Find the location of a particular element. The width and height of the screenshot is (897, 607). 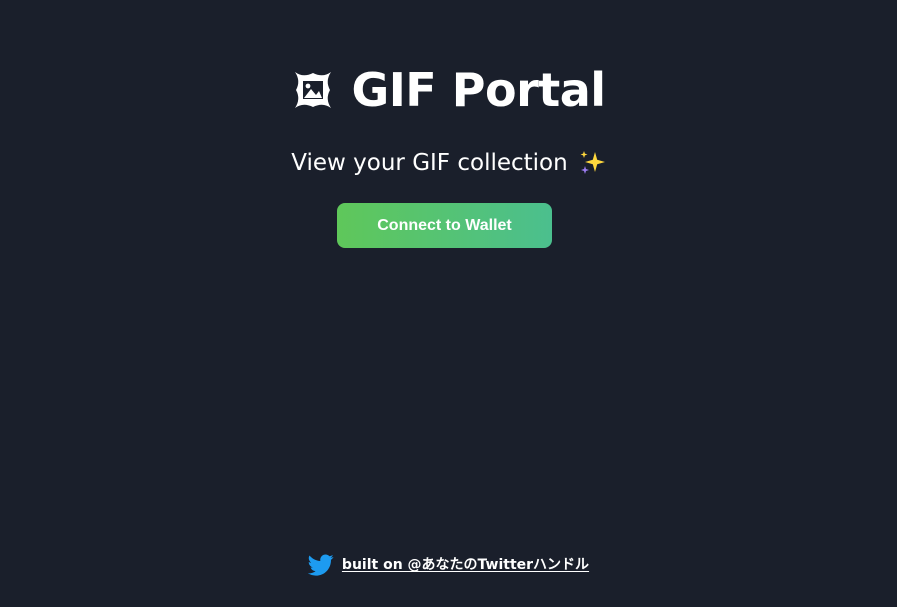

sparkles-icon is located at coordinates (592, 163).